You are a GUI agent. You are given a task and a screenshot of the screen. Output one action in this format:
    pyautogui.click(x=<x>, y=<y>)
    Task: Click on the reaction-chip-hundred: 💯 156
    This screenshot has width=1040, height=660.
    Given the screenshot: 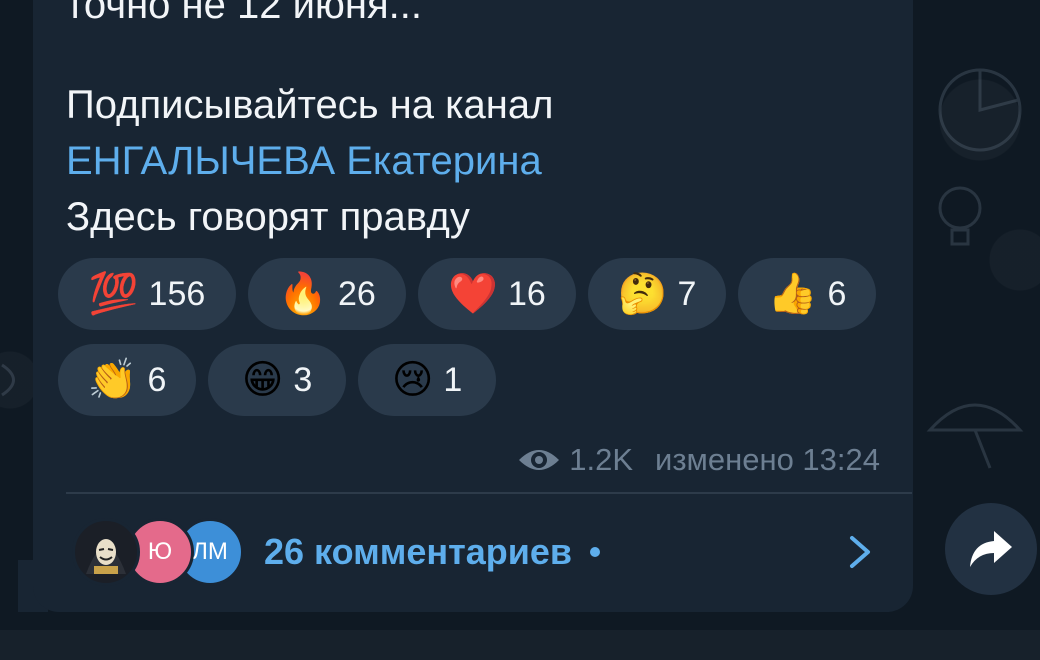 What is the action you would take?
    pyautogui.click(x=147, y=294)
    